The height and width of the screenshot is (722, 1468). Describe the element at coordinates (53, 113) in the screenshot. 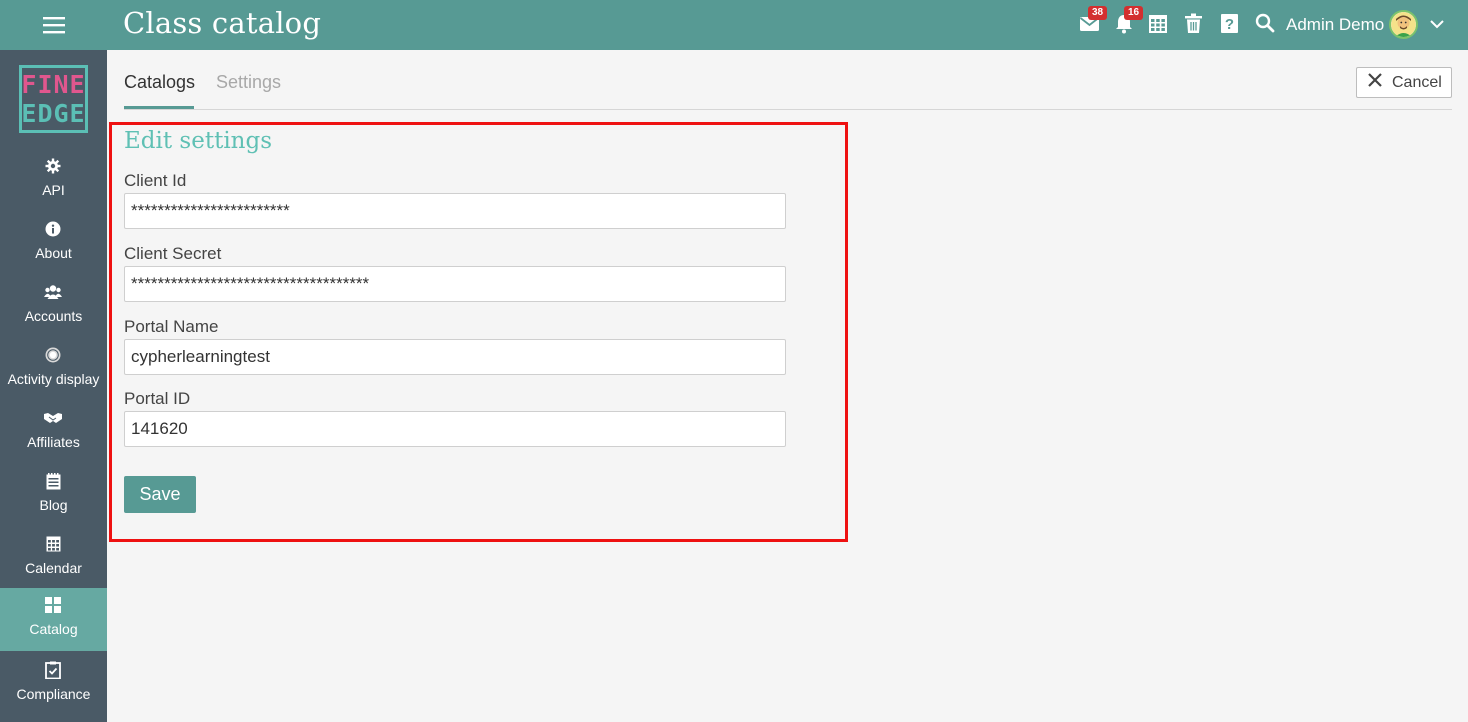

I see `logo-text-edge: EDGE` at that location.